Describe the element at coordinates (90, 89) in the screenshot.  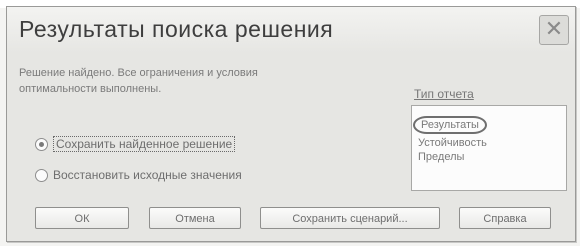
I see `message-line-2: оптимальности выполнены.` at that location.